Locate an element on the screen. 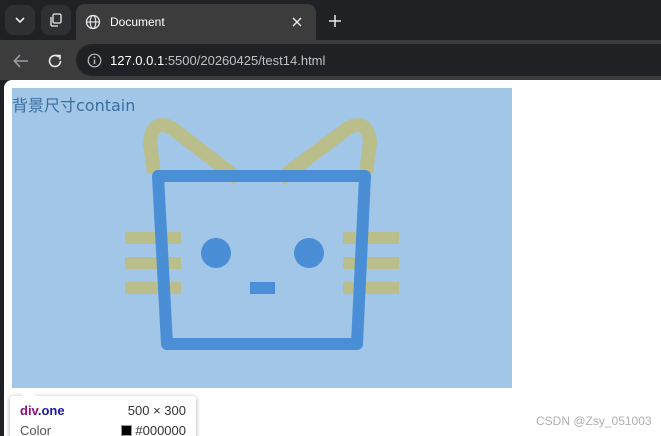 This screenshot has height=436, width=661. tooltip-color-row: Color #000000 is located at coordinates (103, 428).